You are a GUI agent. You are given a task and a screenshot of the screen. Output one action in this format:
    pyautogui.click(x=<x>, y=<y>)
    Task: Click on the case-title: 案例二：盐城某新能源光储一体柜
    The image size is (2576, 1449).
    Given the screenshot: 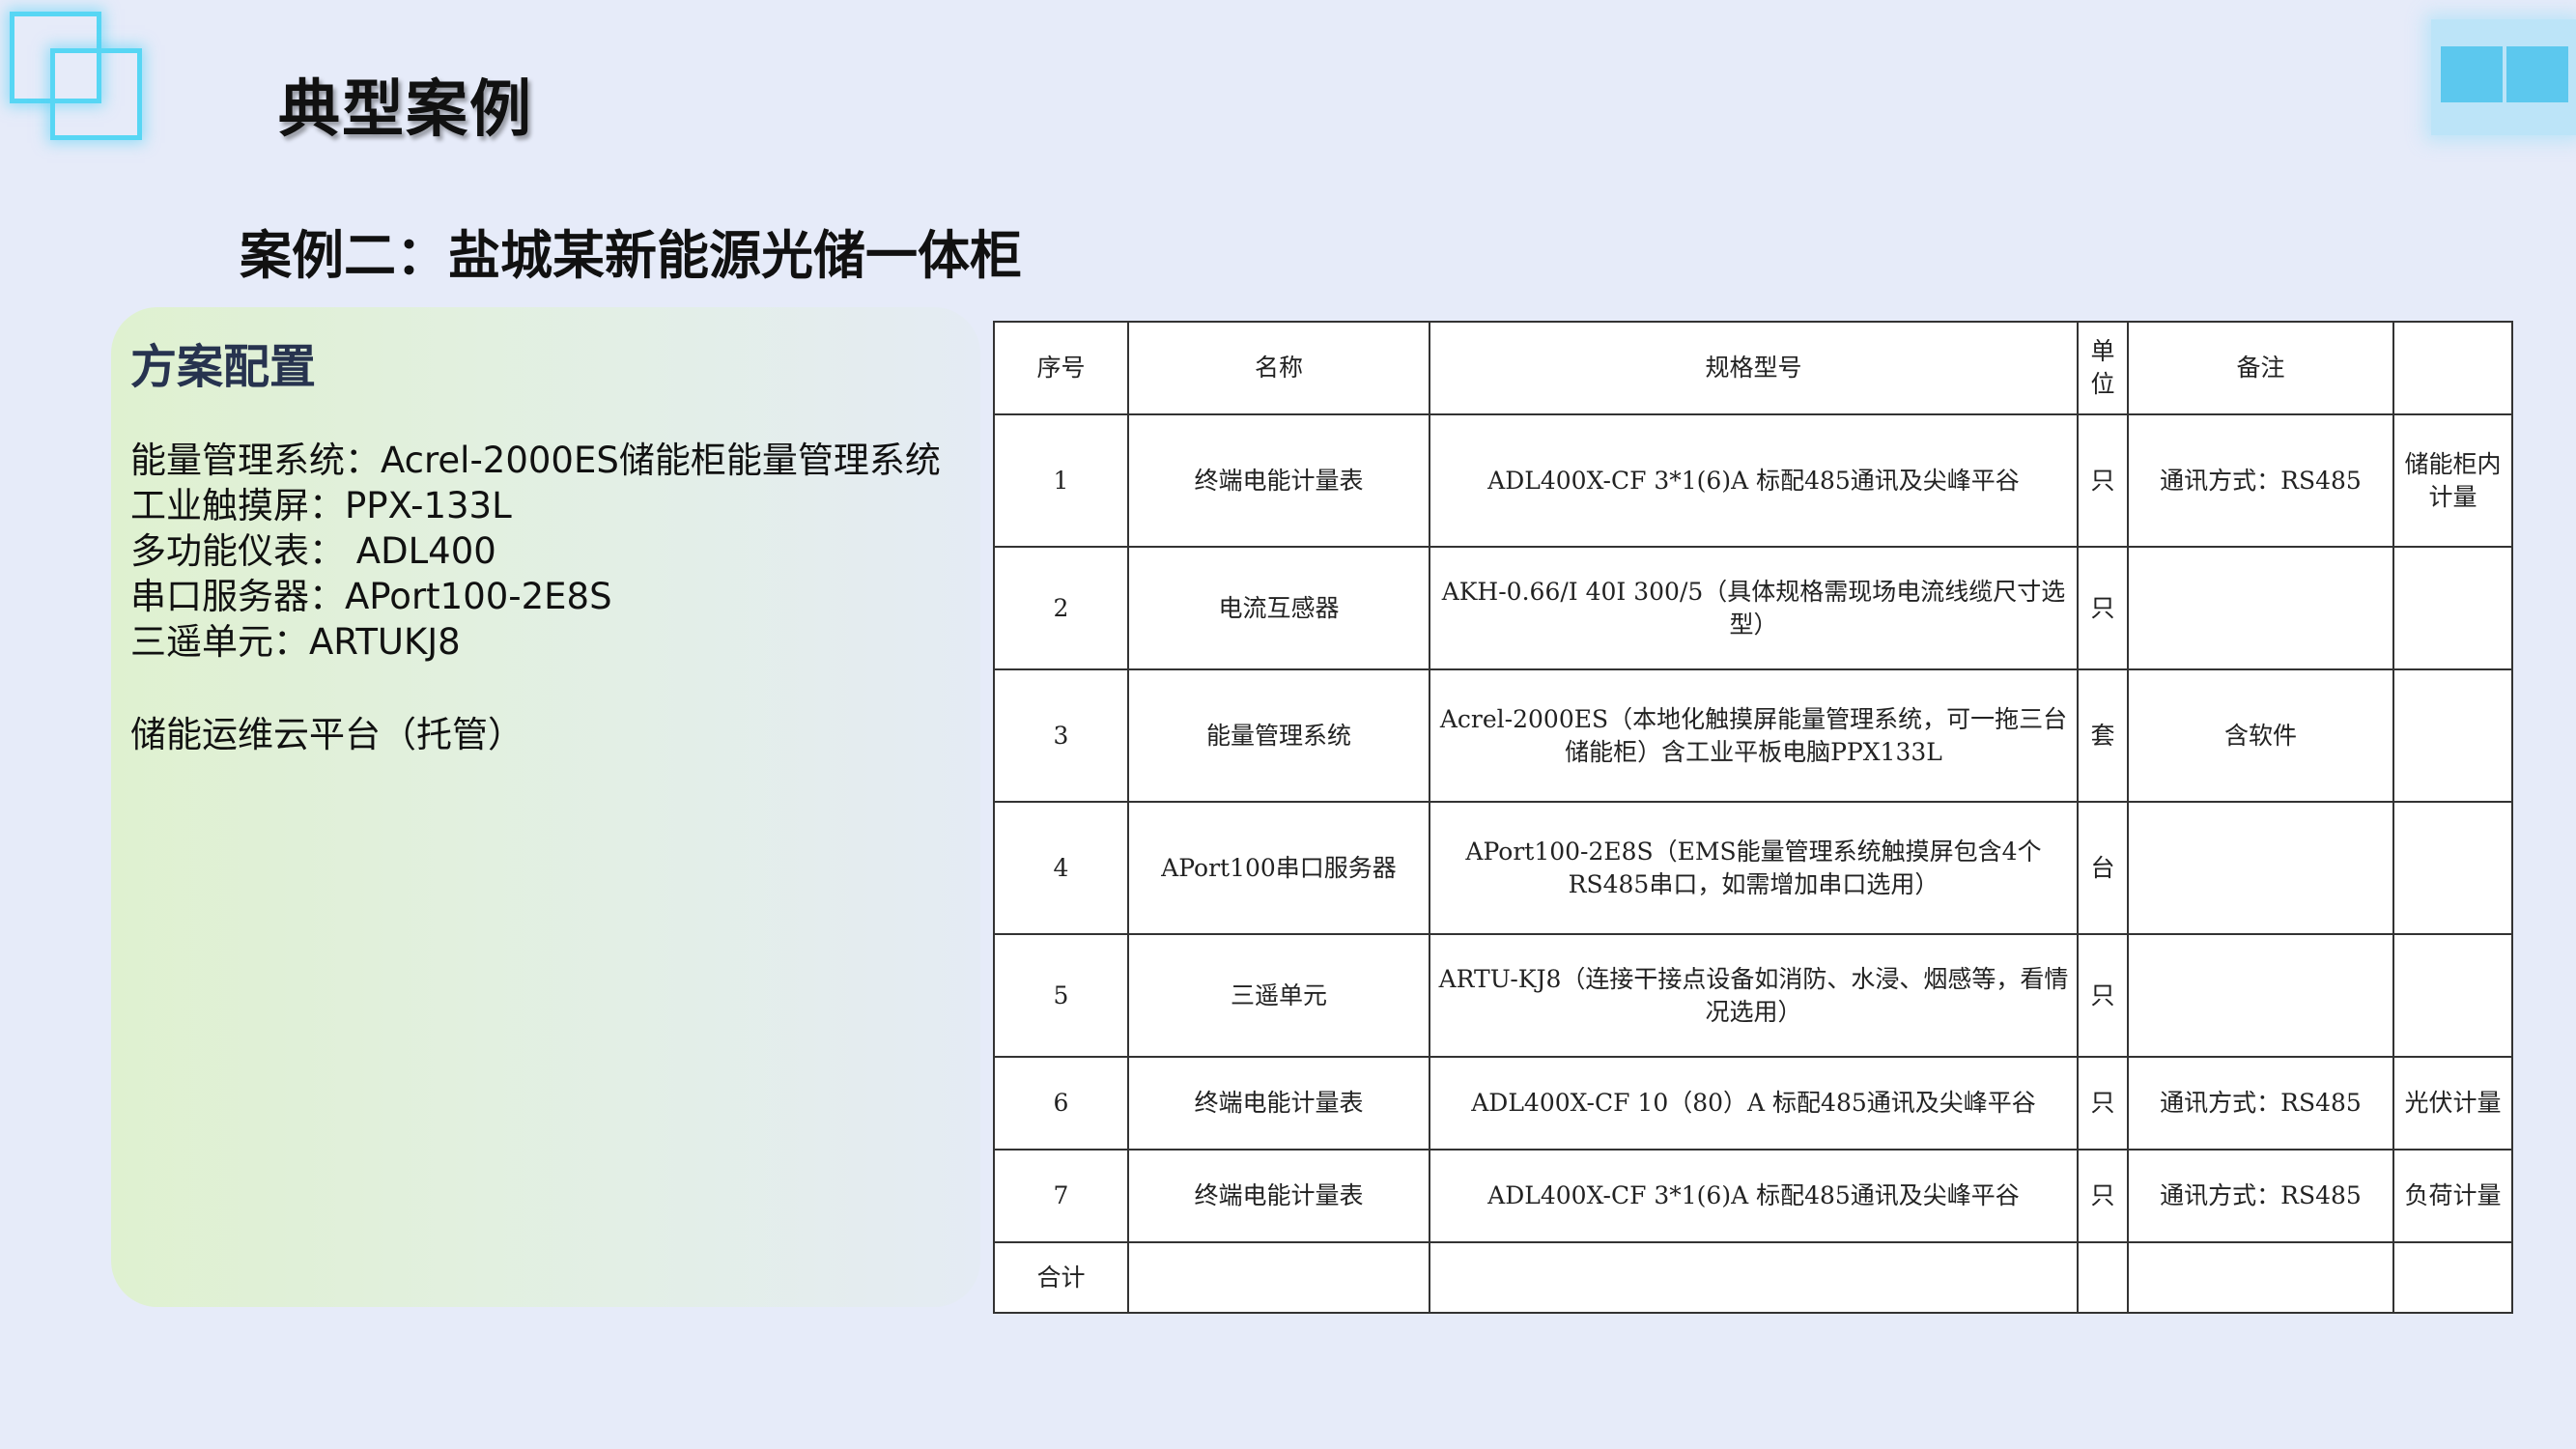 What is the action you would take?
    pyautogui.click(x=631, y=256)
    